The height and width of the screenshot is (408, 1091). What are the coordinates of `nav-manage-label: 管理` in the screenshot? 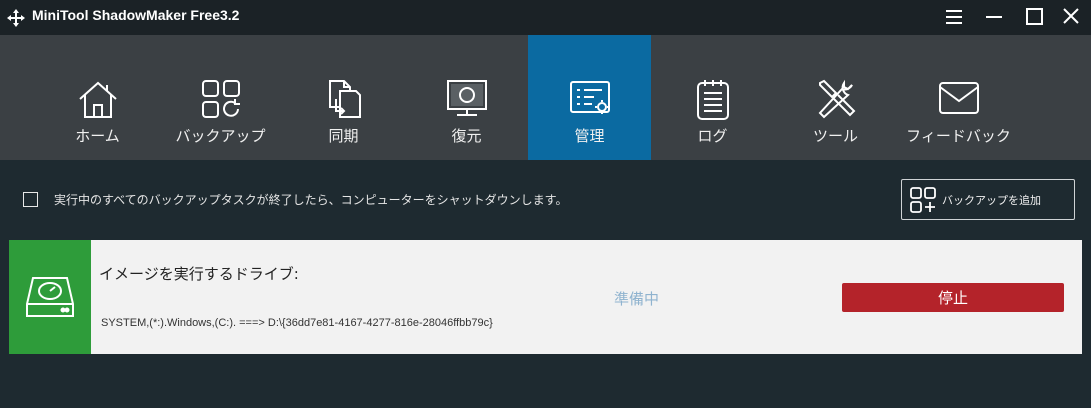 It's located at (589, 136).